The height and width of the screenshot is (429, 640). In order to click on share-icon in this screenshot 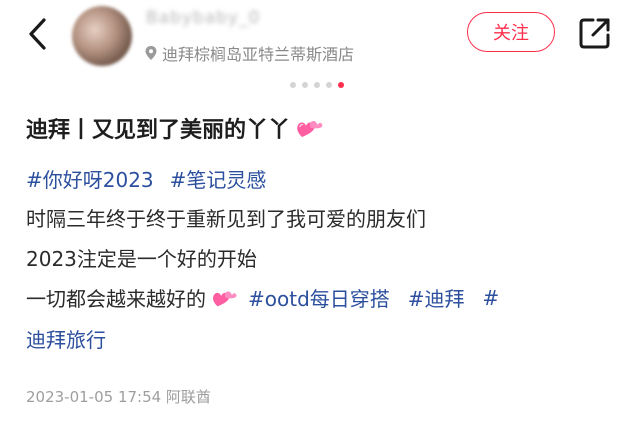, I will do `click(594, 33)`.